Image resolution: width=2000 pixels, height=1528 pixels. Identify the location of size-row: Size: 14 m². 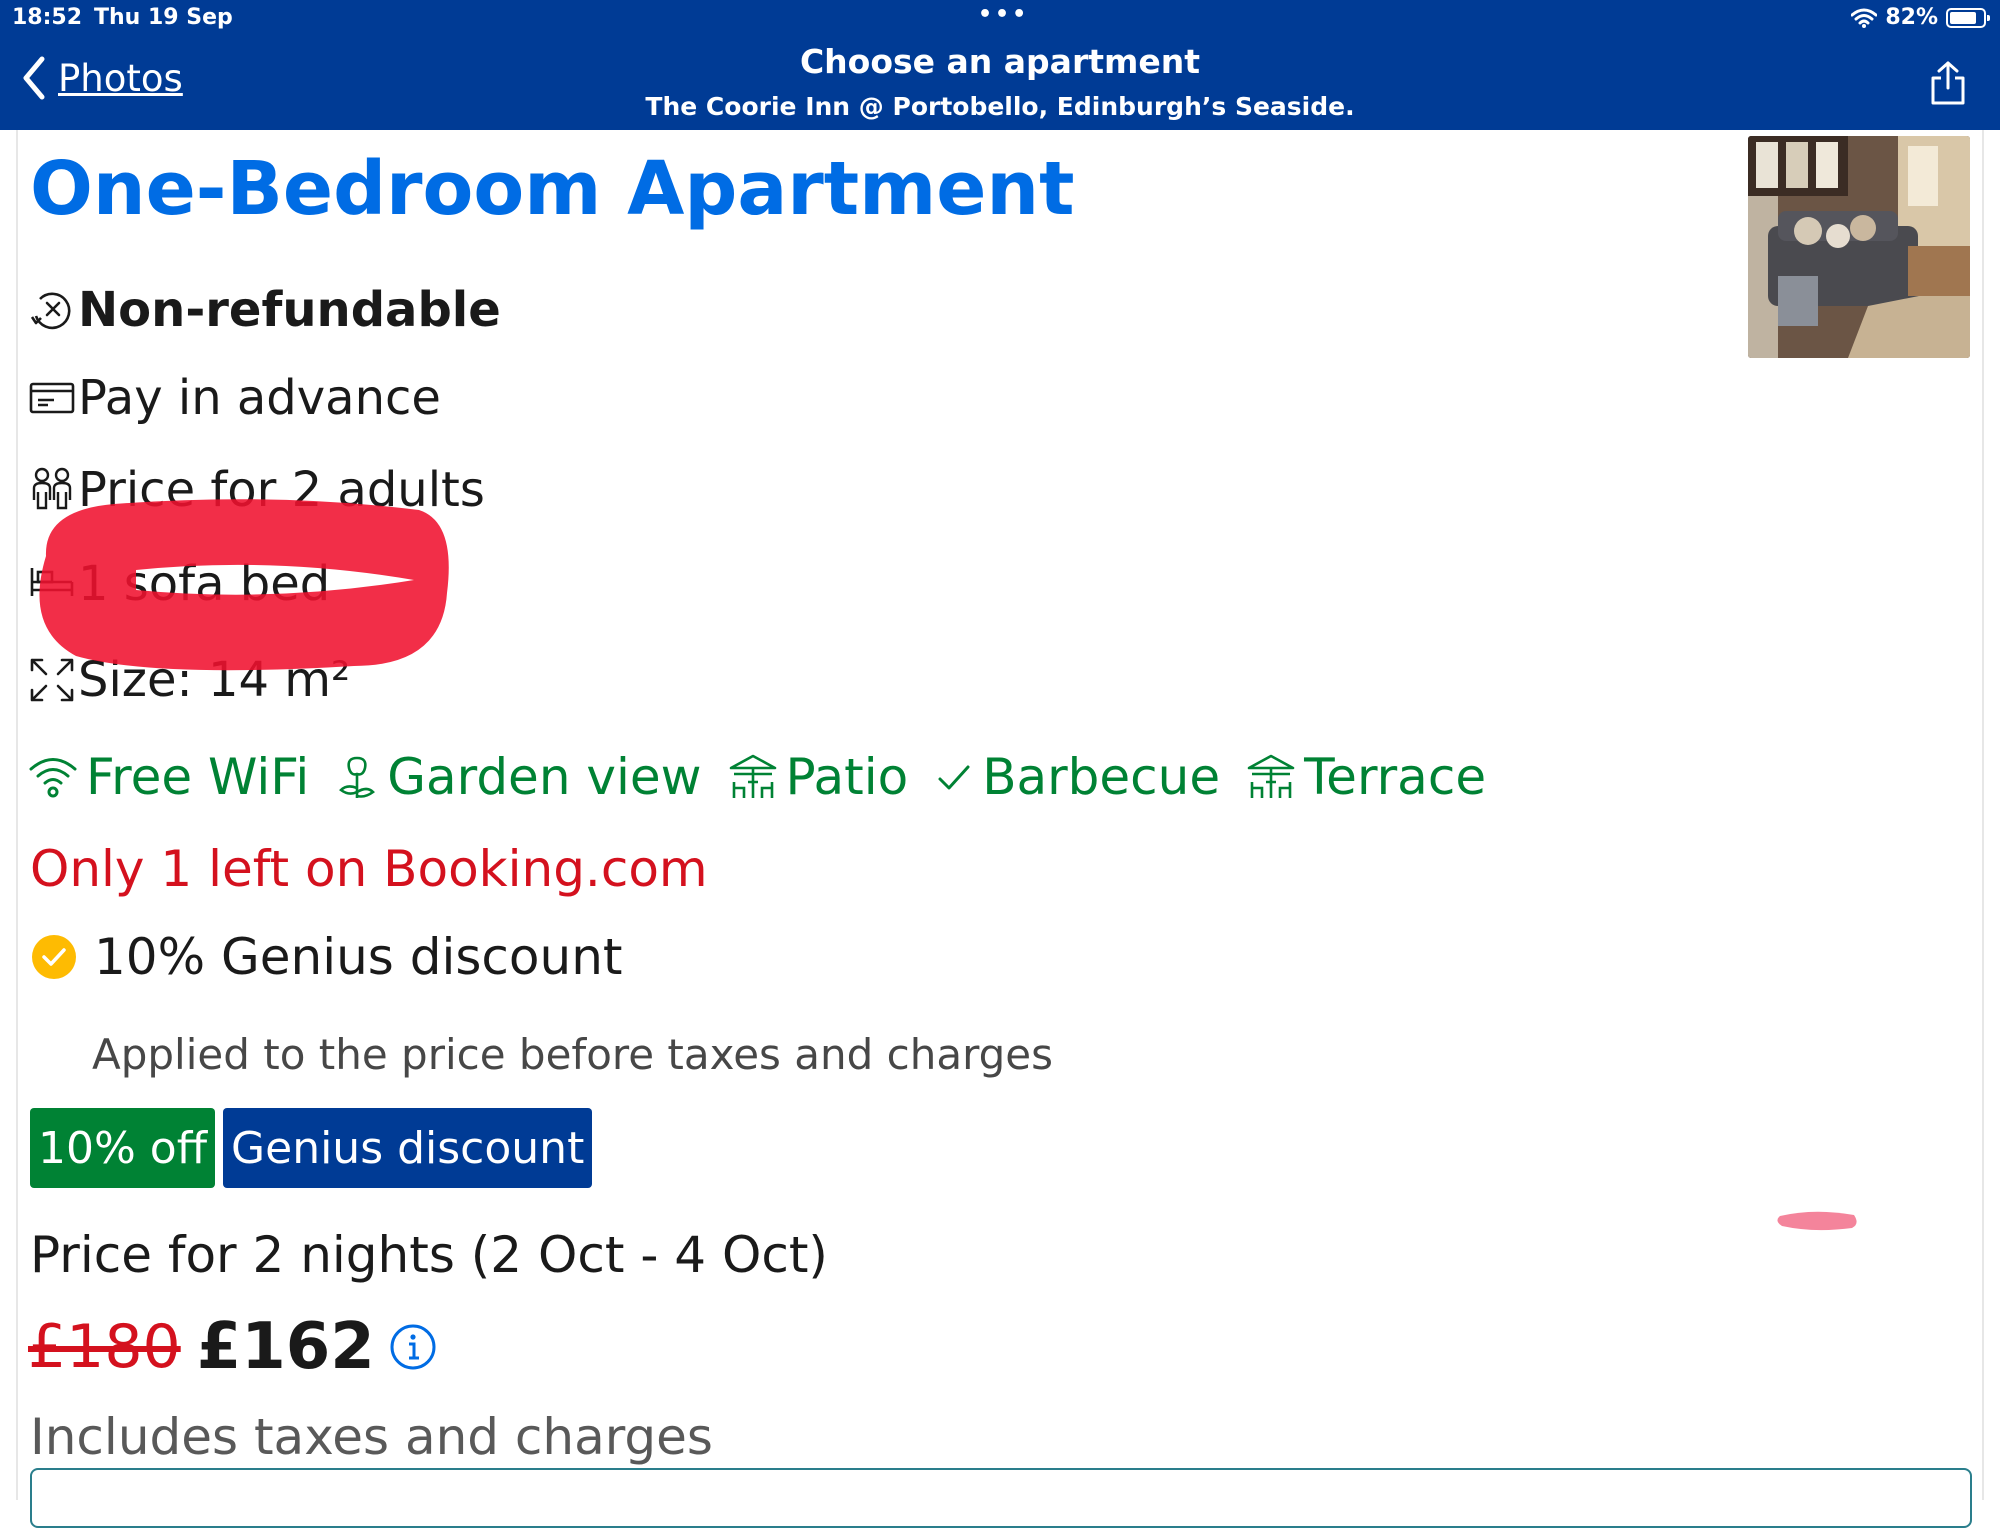
(189, 680).